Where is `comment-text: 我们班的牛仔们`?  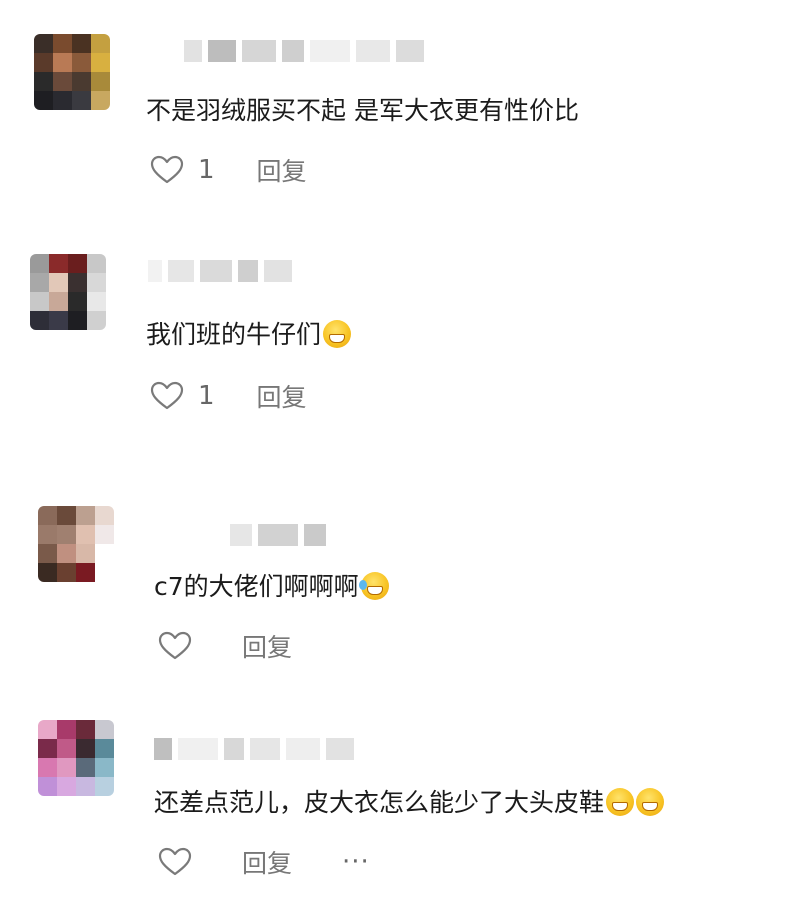
comment-text: 我们班的牛仔们 is located at coordinates (249, 335).